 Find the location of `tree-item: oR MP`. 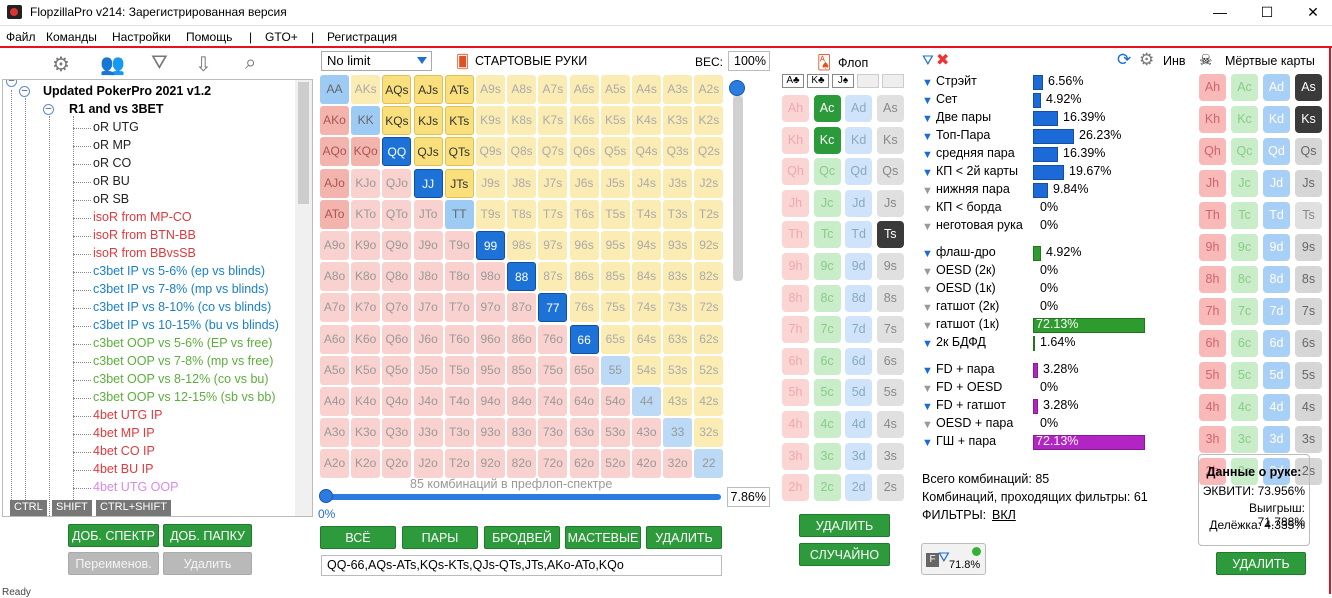

tree-item: oR MP is located at coordinates (112, 145).